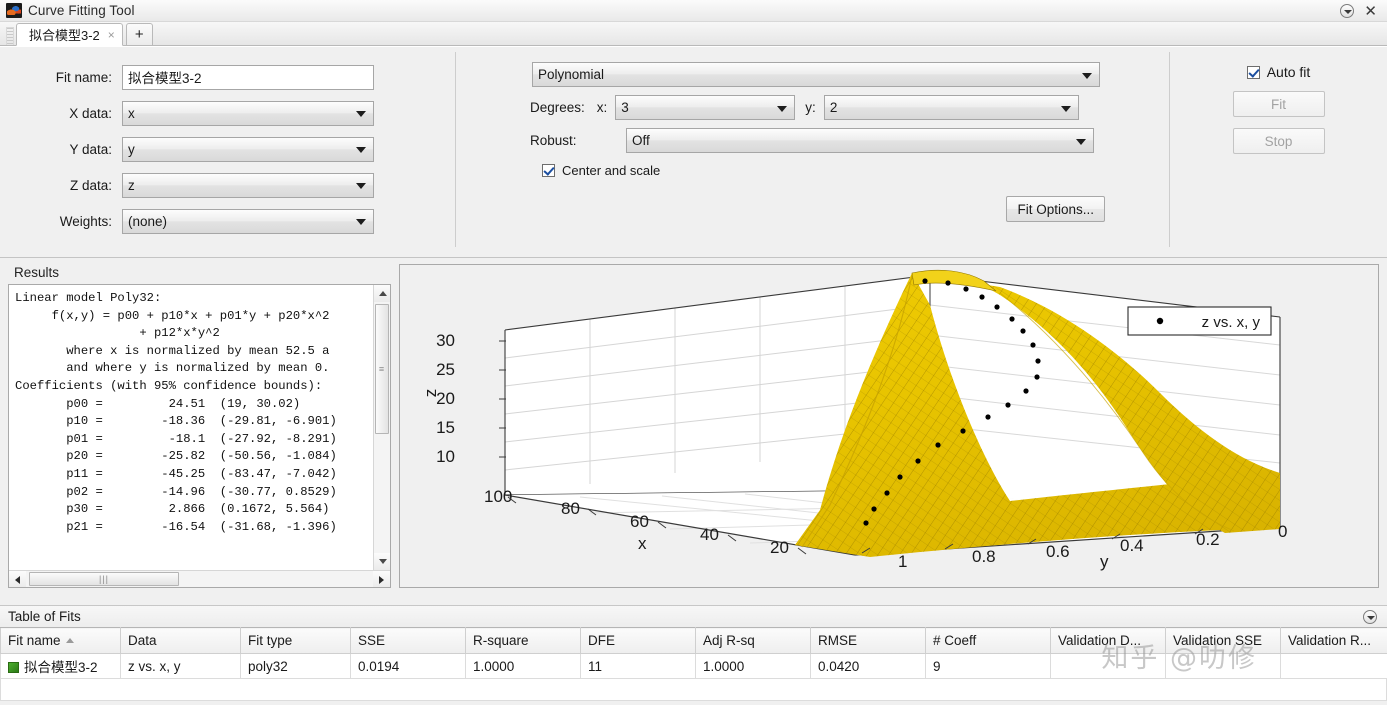 This screenshot has height=705, width=1387. What do you see at coordinates (295, 666) in the screenshot?
I see `cell-fit-type: poly32` at bounding box center [295, 666].